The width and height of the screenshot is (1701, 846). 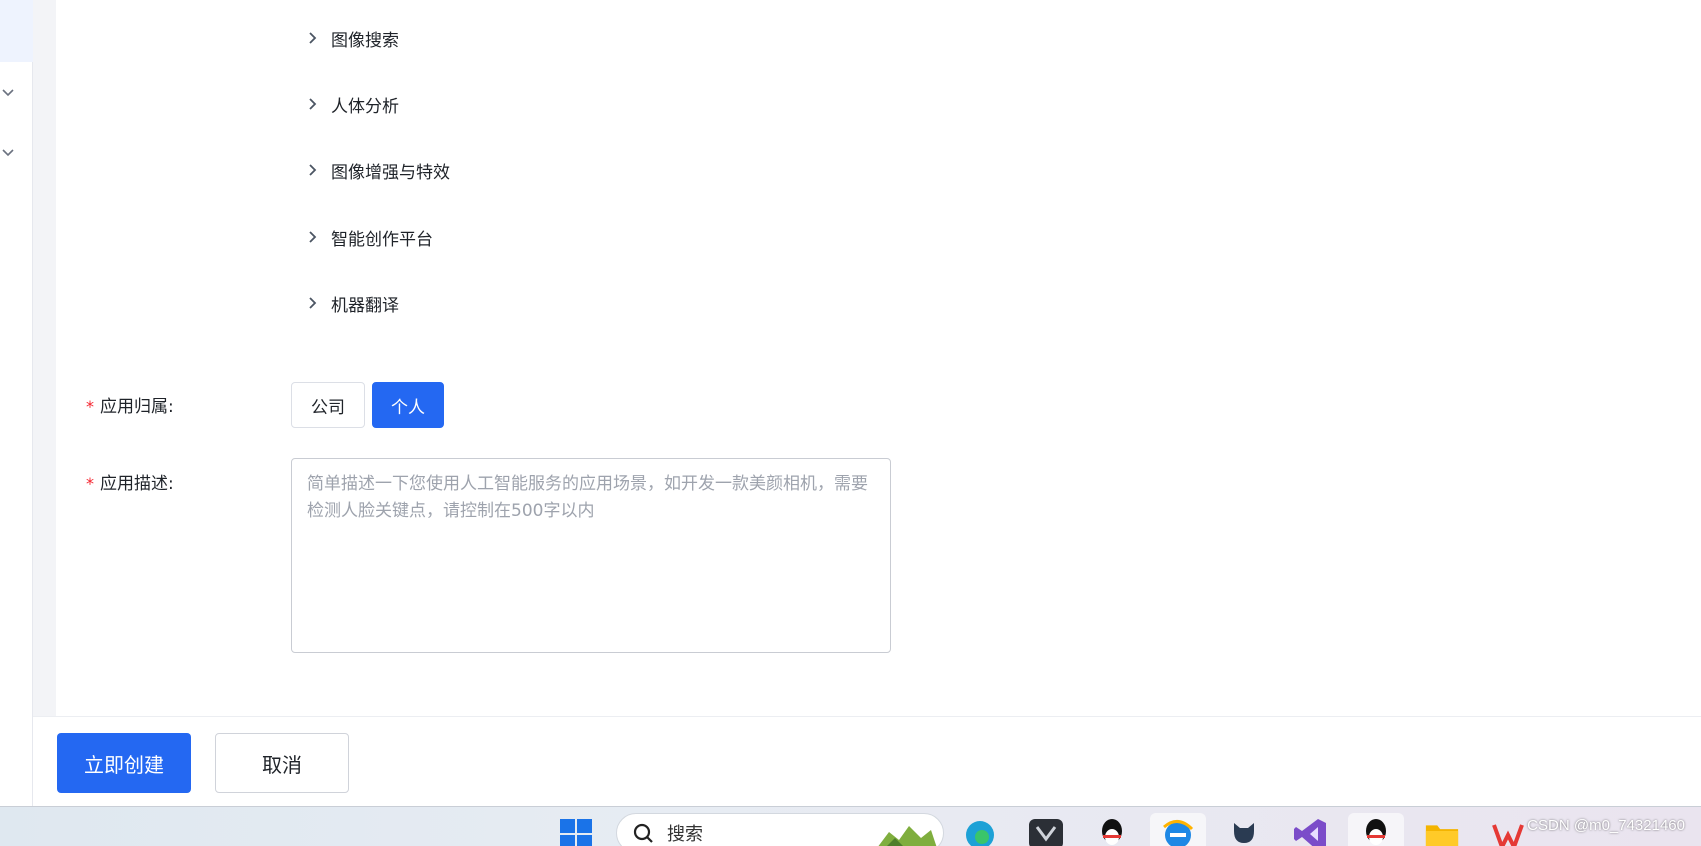 What do you see at coordinates (408, 405) in the screenshot?
I see `ownership-option-personal: 个人` at bounding box center [408, 405].